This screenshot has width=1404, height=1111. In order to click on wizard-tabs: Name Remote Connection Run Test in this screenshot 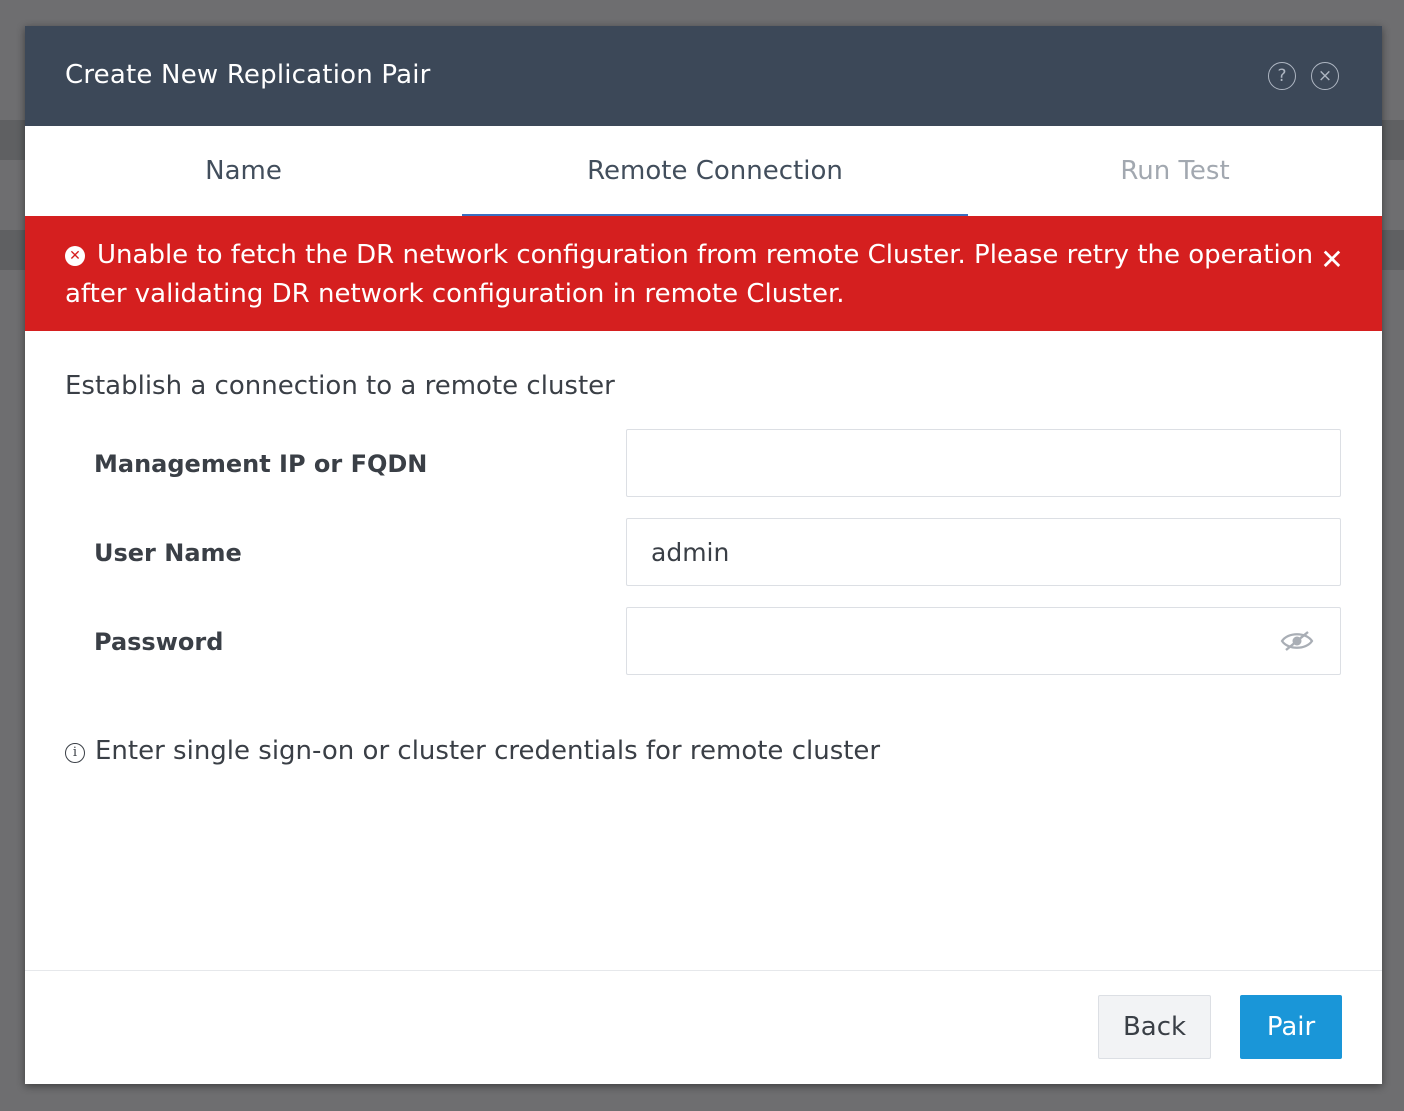, I will do `click(703, 171)`.